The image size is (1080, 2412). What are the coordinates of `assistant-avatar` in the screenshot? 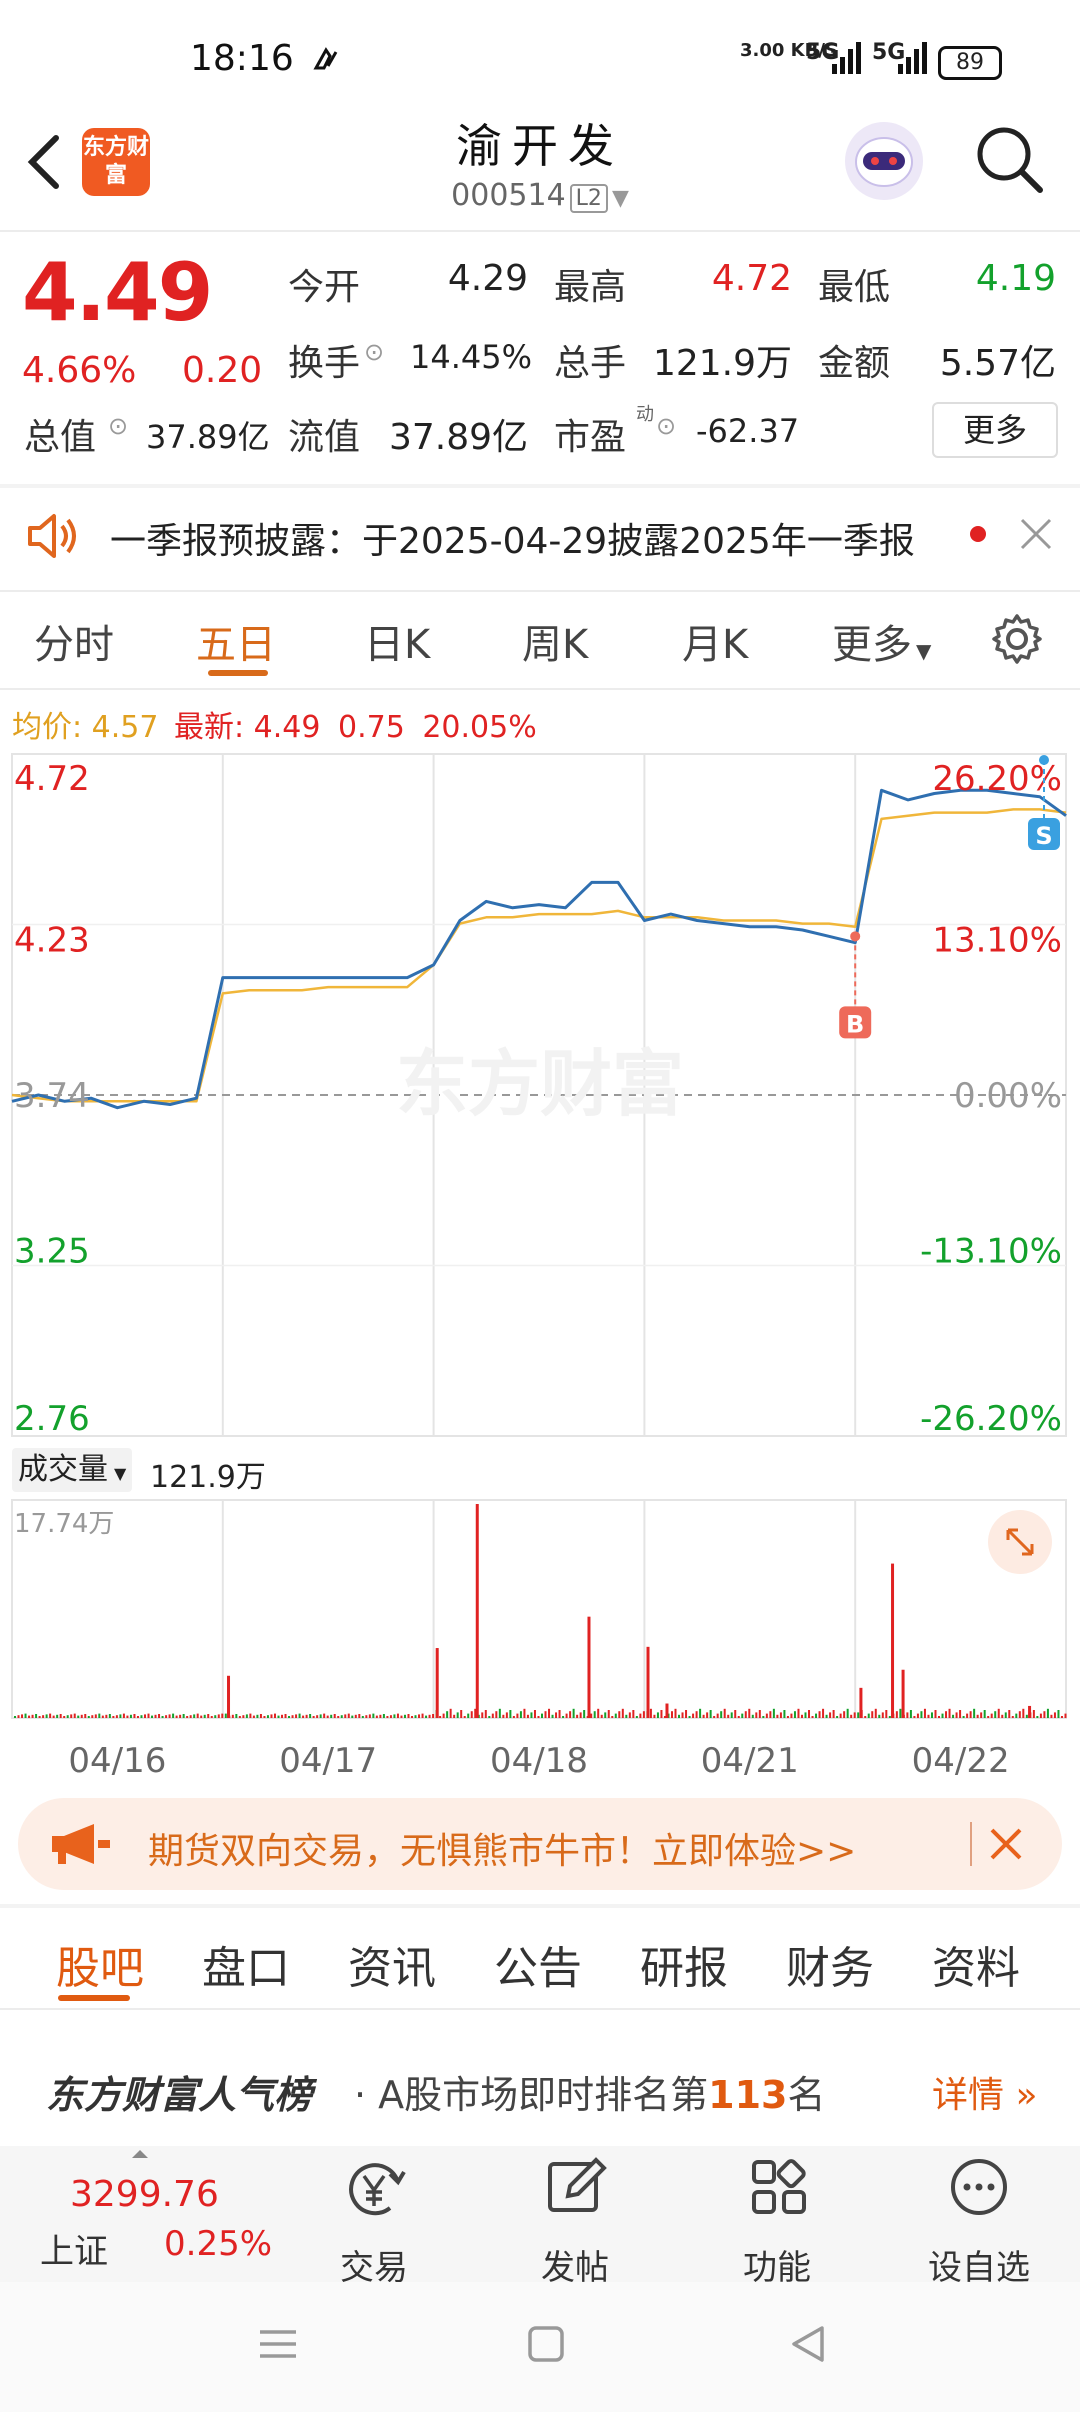 It's located at (884, 161).